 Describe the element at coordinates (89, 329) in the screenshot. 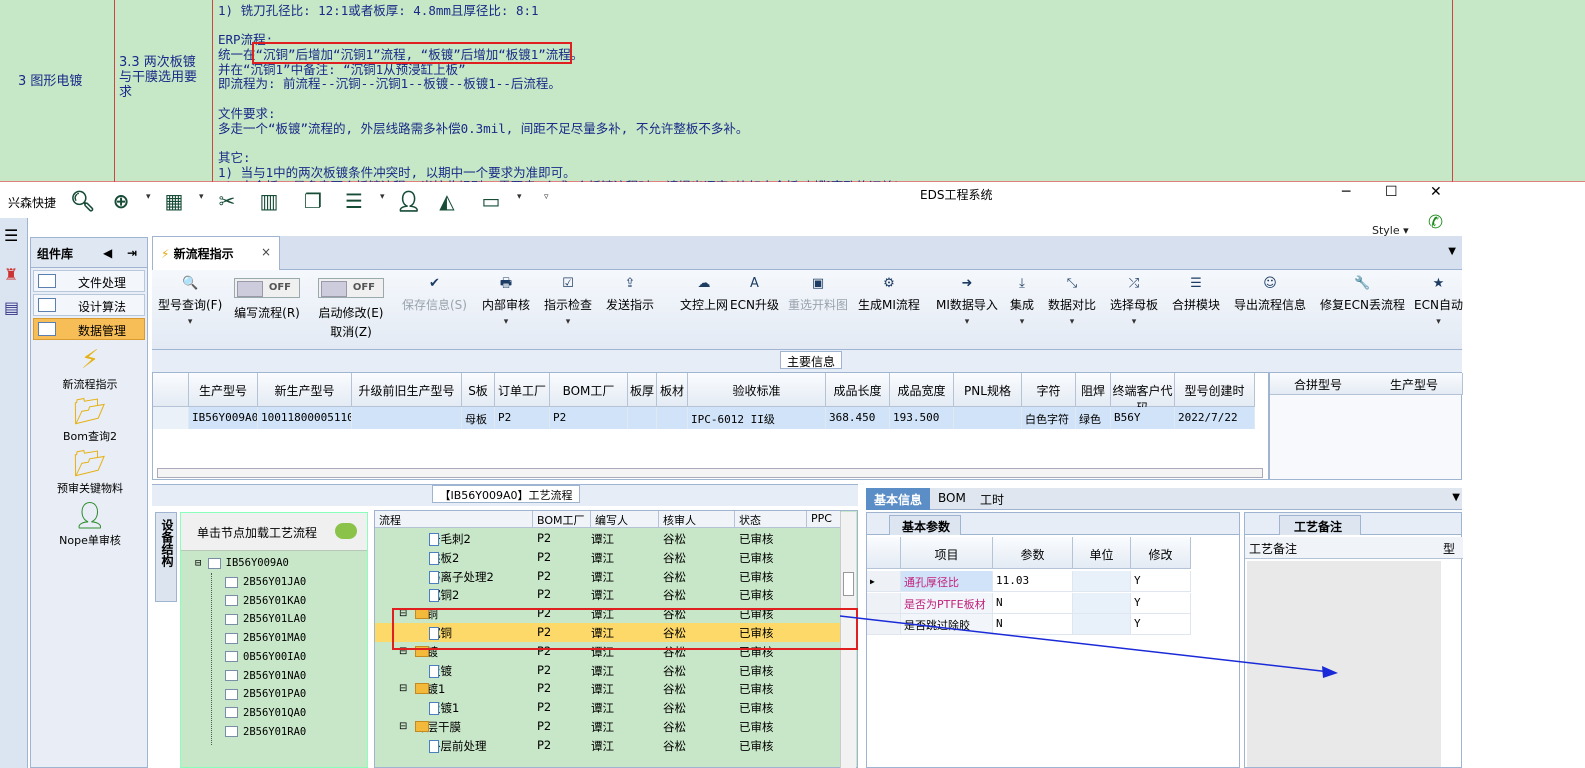

I see `library-group-item: 数据管理` at that location.